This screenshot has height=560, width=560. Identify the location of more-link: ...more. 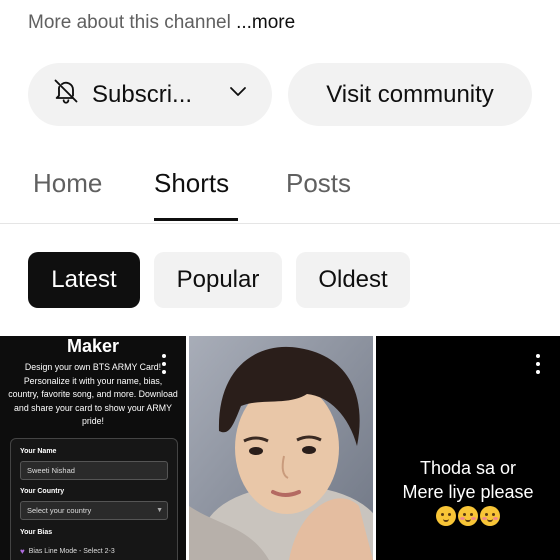
(265, 22).